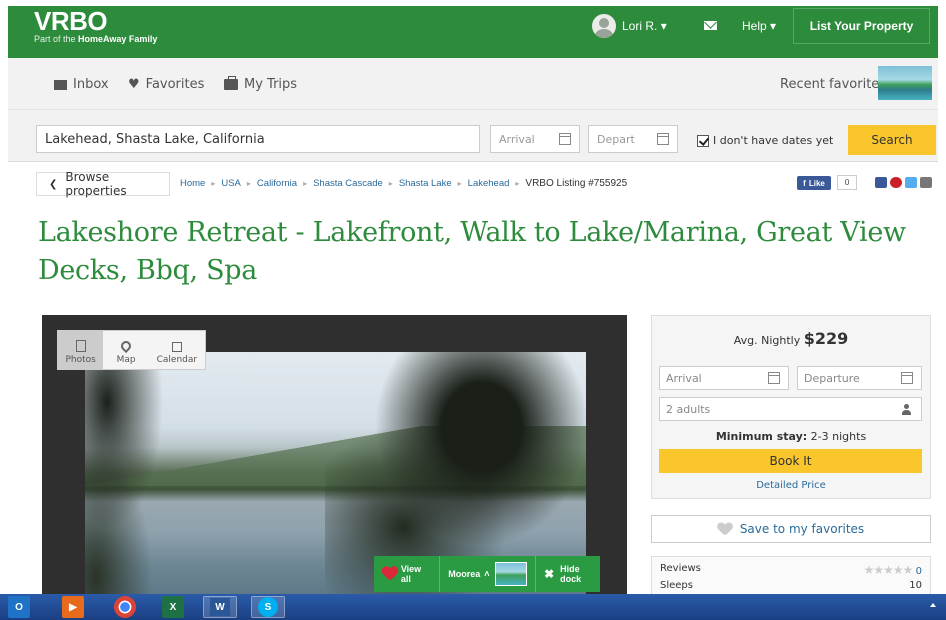  What do you see at coordinates (549, 574) in the screenshot?
I see `close-icon: ✖` at bounding box center [549, 574].